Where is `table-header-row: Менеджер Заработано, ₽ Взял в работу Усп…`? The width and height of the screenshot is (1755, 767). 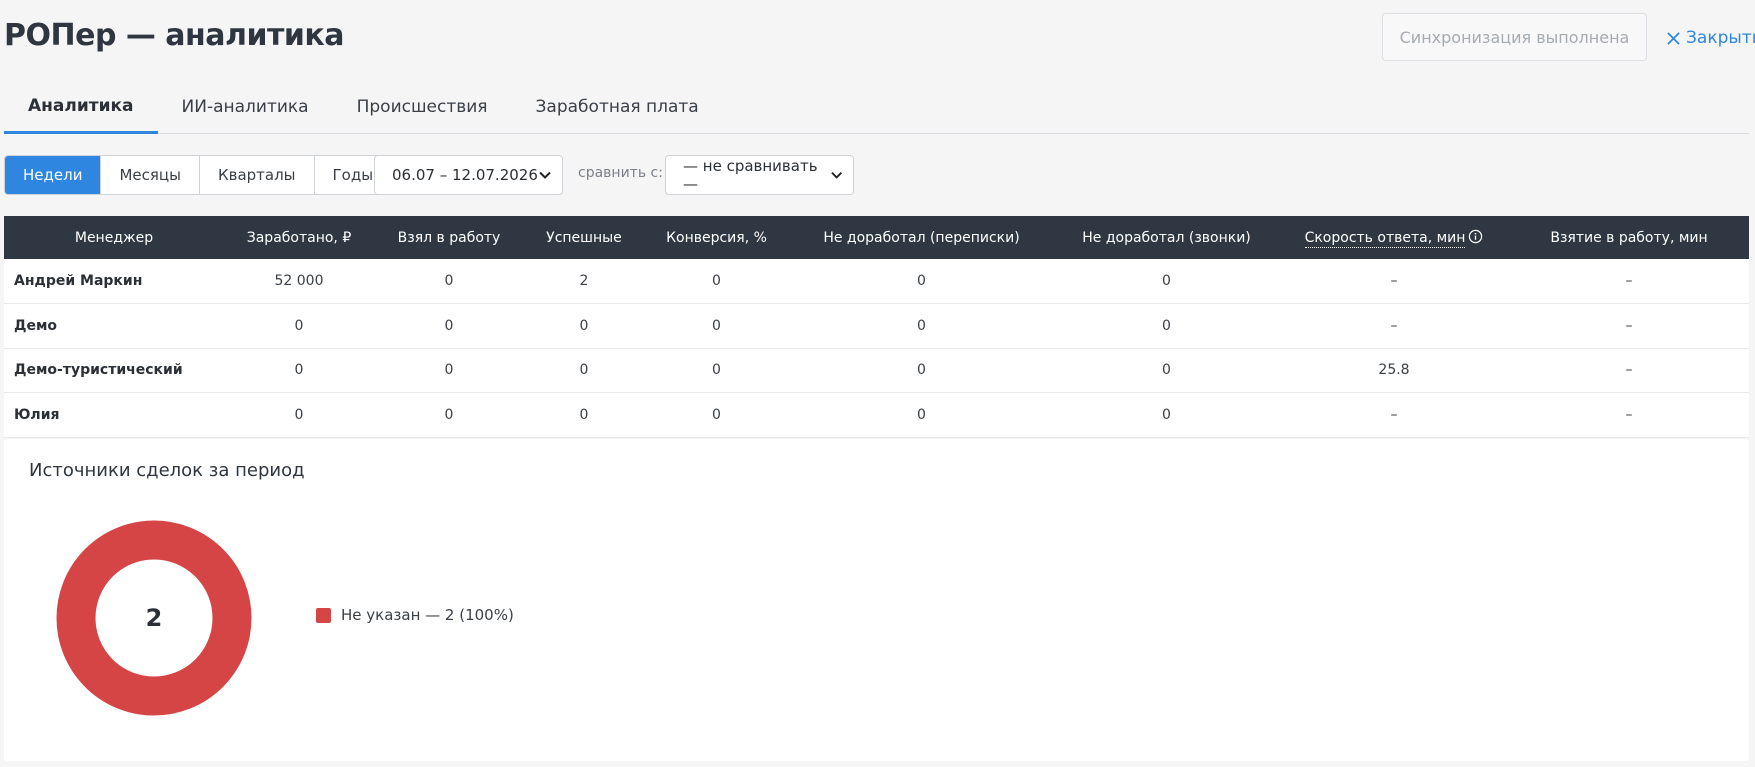
table-header-row: Менеджер Заработано, ₽ Взял в работу Усп… is located at coordinates (876, 237).